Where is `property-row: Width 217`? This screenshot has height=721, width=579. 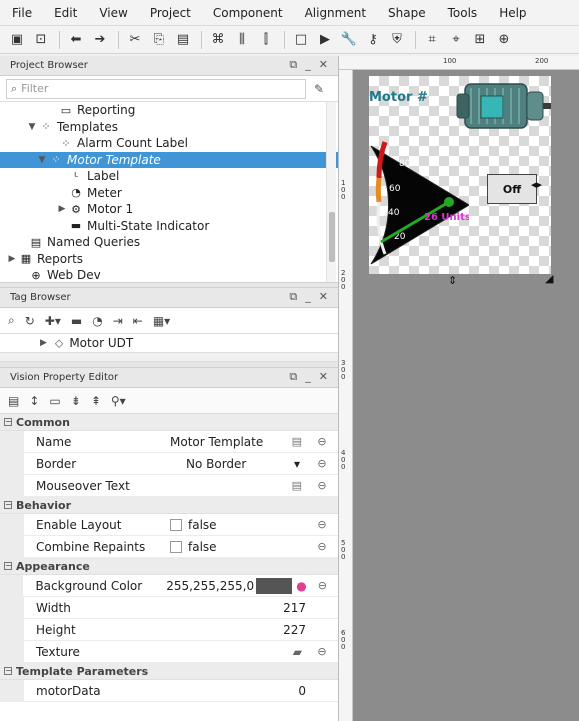 property-row: Width 217 is located at coordinates (169, 608).